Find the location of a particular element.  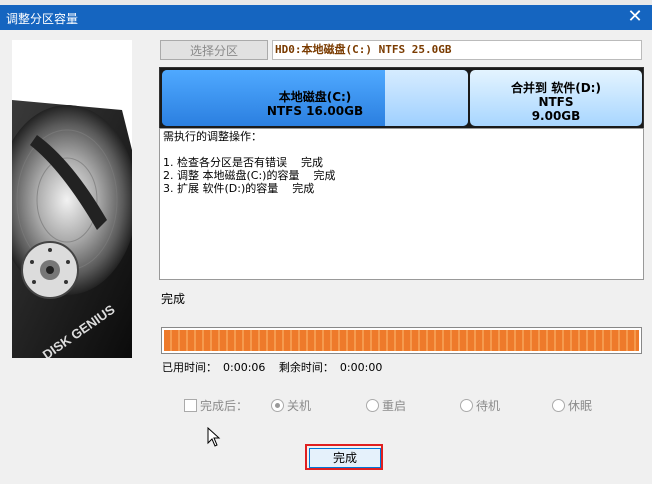

time-info: 已用时间： 0:00:06 剩余时间： 0:00:00 is located at coordinates (275, 367).